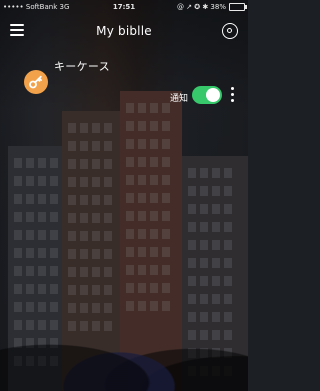 This screenshot has width=320, height=391. I want to click on battery-icon, so click(238, 7).